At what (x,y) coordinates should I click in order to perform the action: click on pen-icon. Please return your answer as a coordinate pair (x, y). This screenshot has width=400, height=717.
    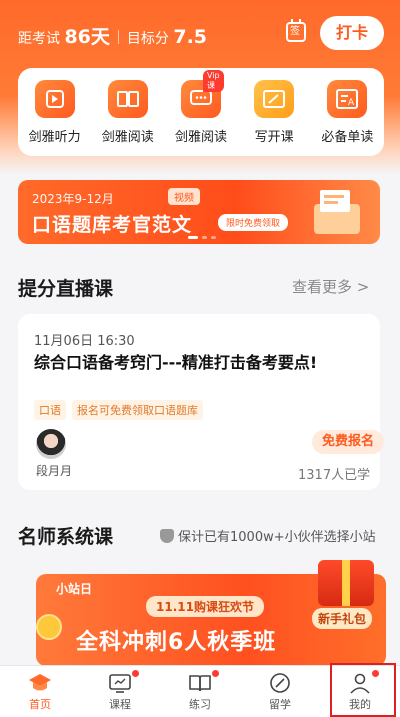
    Looking at the image, I should click on (274, 99).